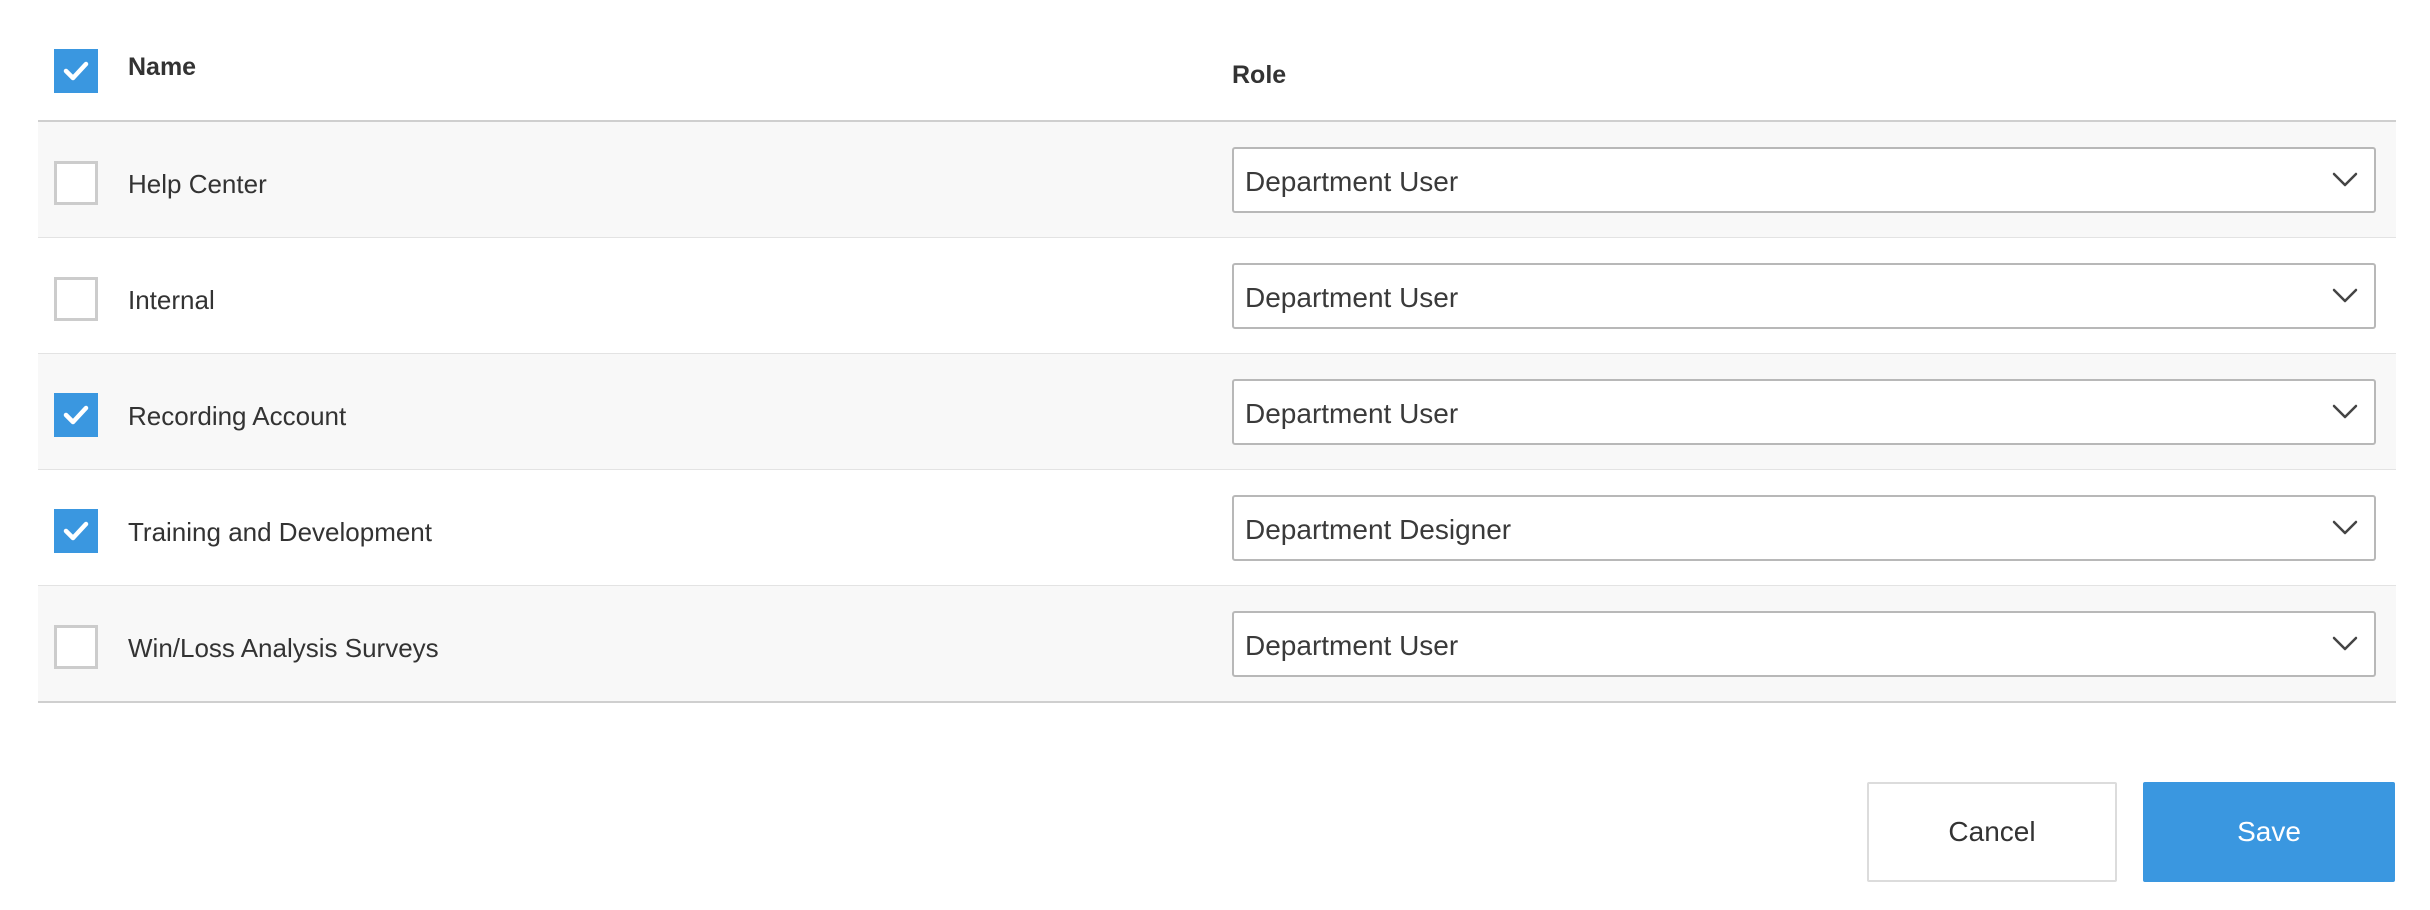 Image resolution: width=2430 pixels, height=910 pixels. I want to click on role-select: Department Designer, so click(1804, 528).